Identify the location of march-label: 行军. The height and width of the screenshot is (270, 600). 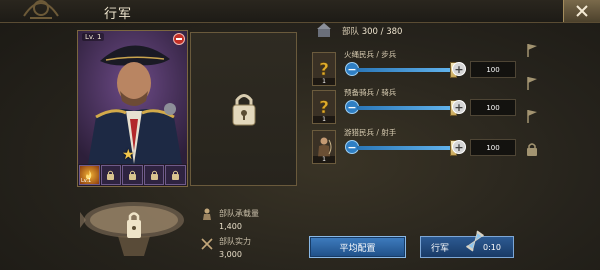
(440, 248).